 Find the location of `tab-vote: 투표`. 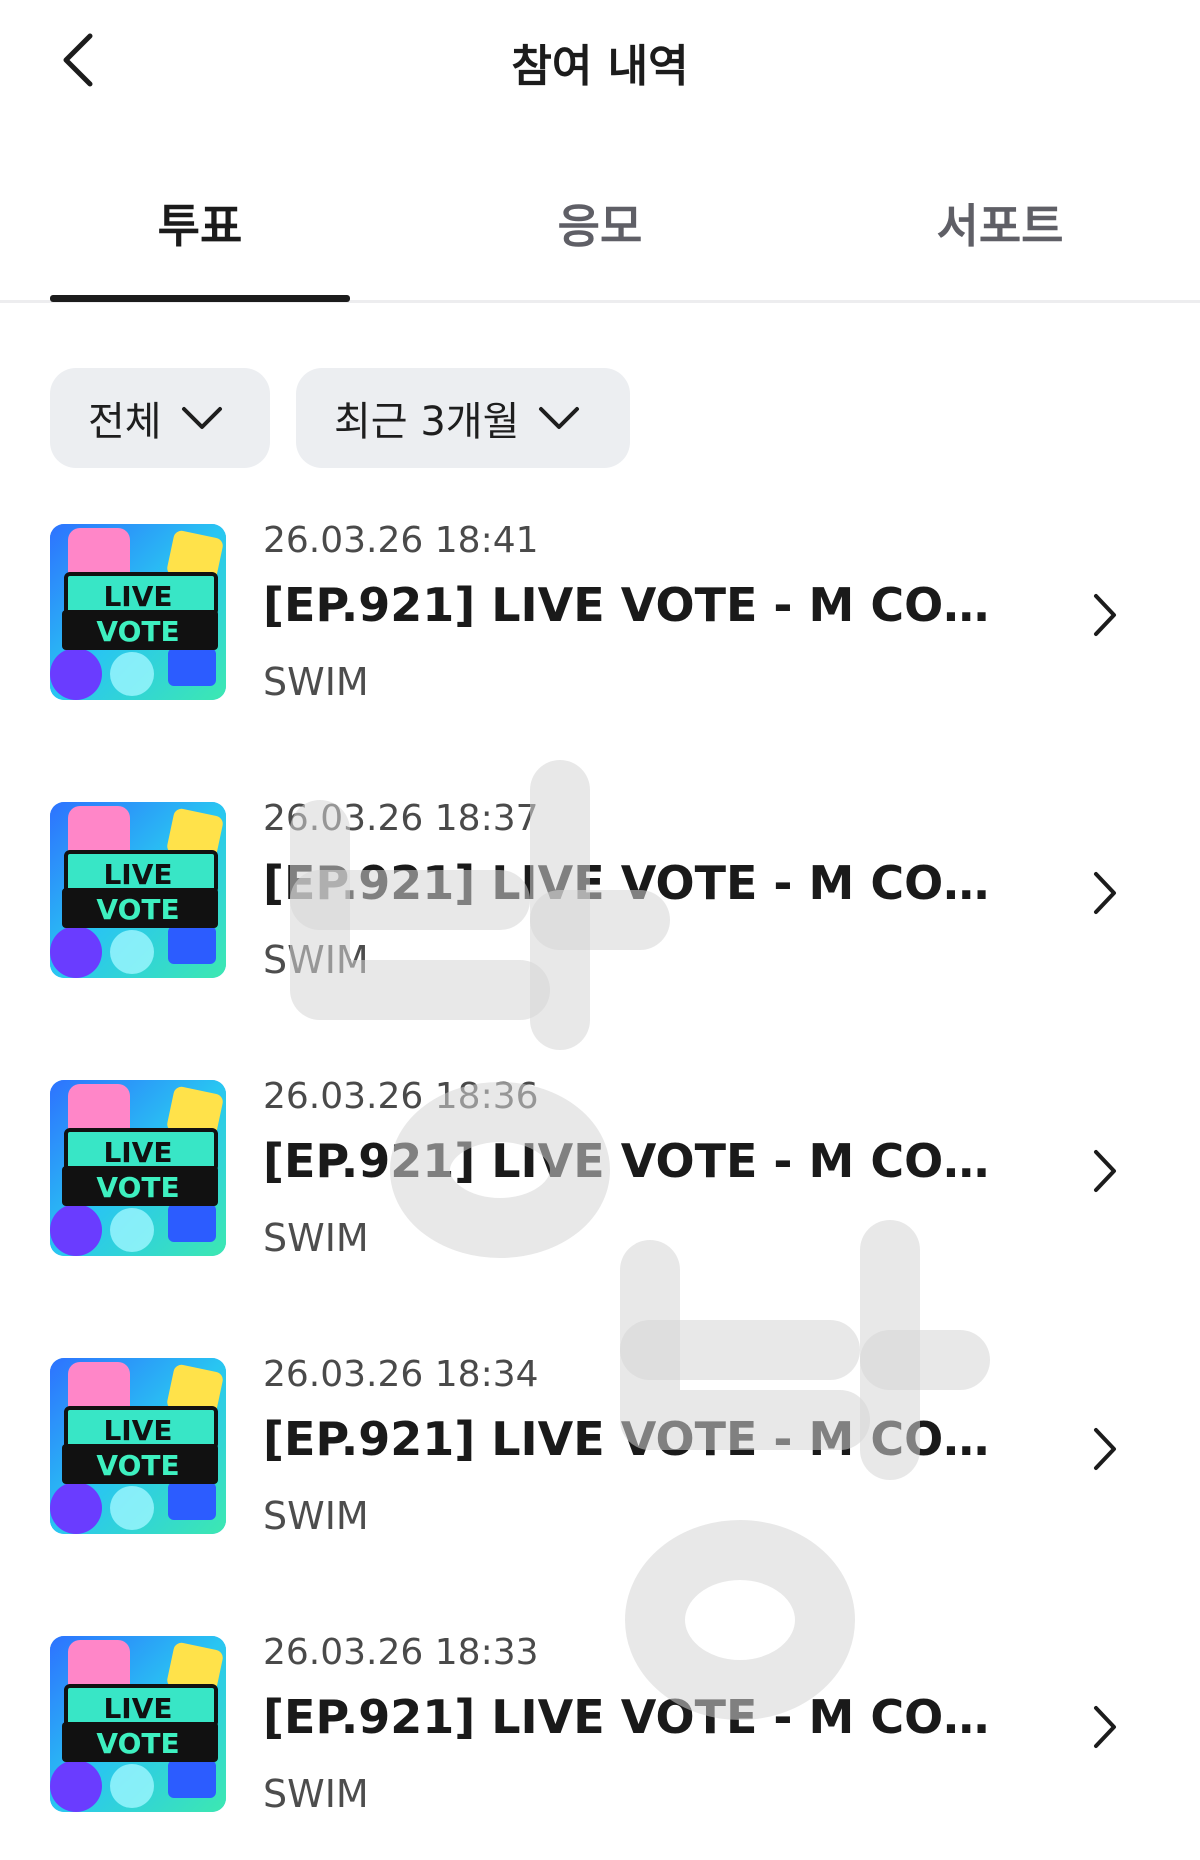

tab-vote: 투표 is located at coordinates (200, 223).